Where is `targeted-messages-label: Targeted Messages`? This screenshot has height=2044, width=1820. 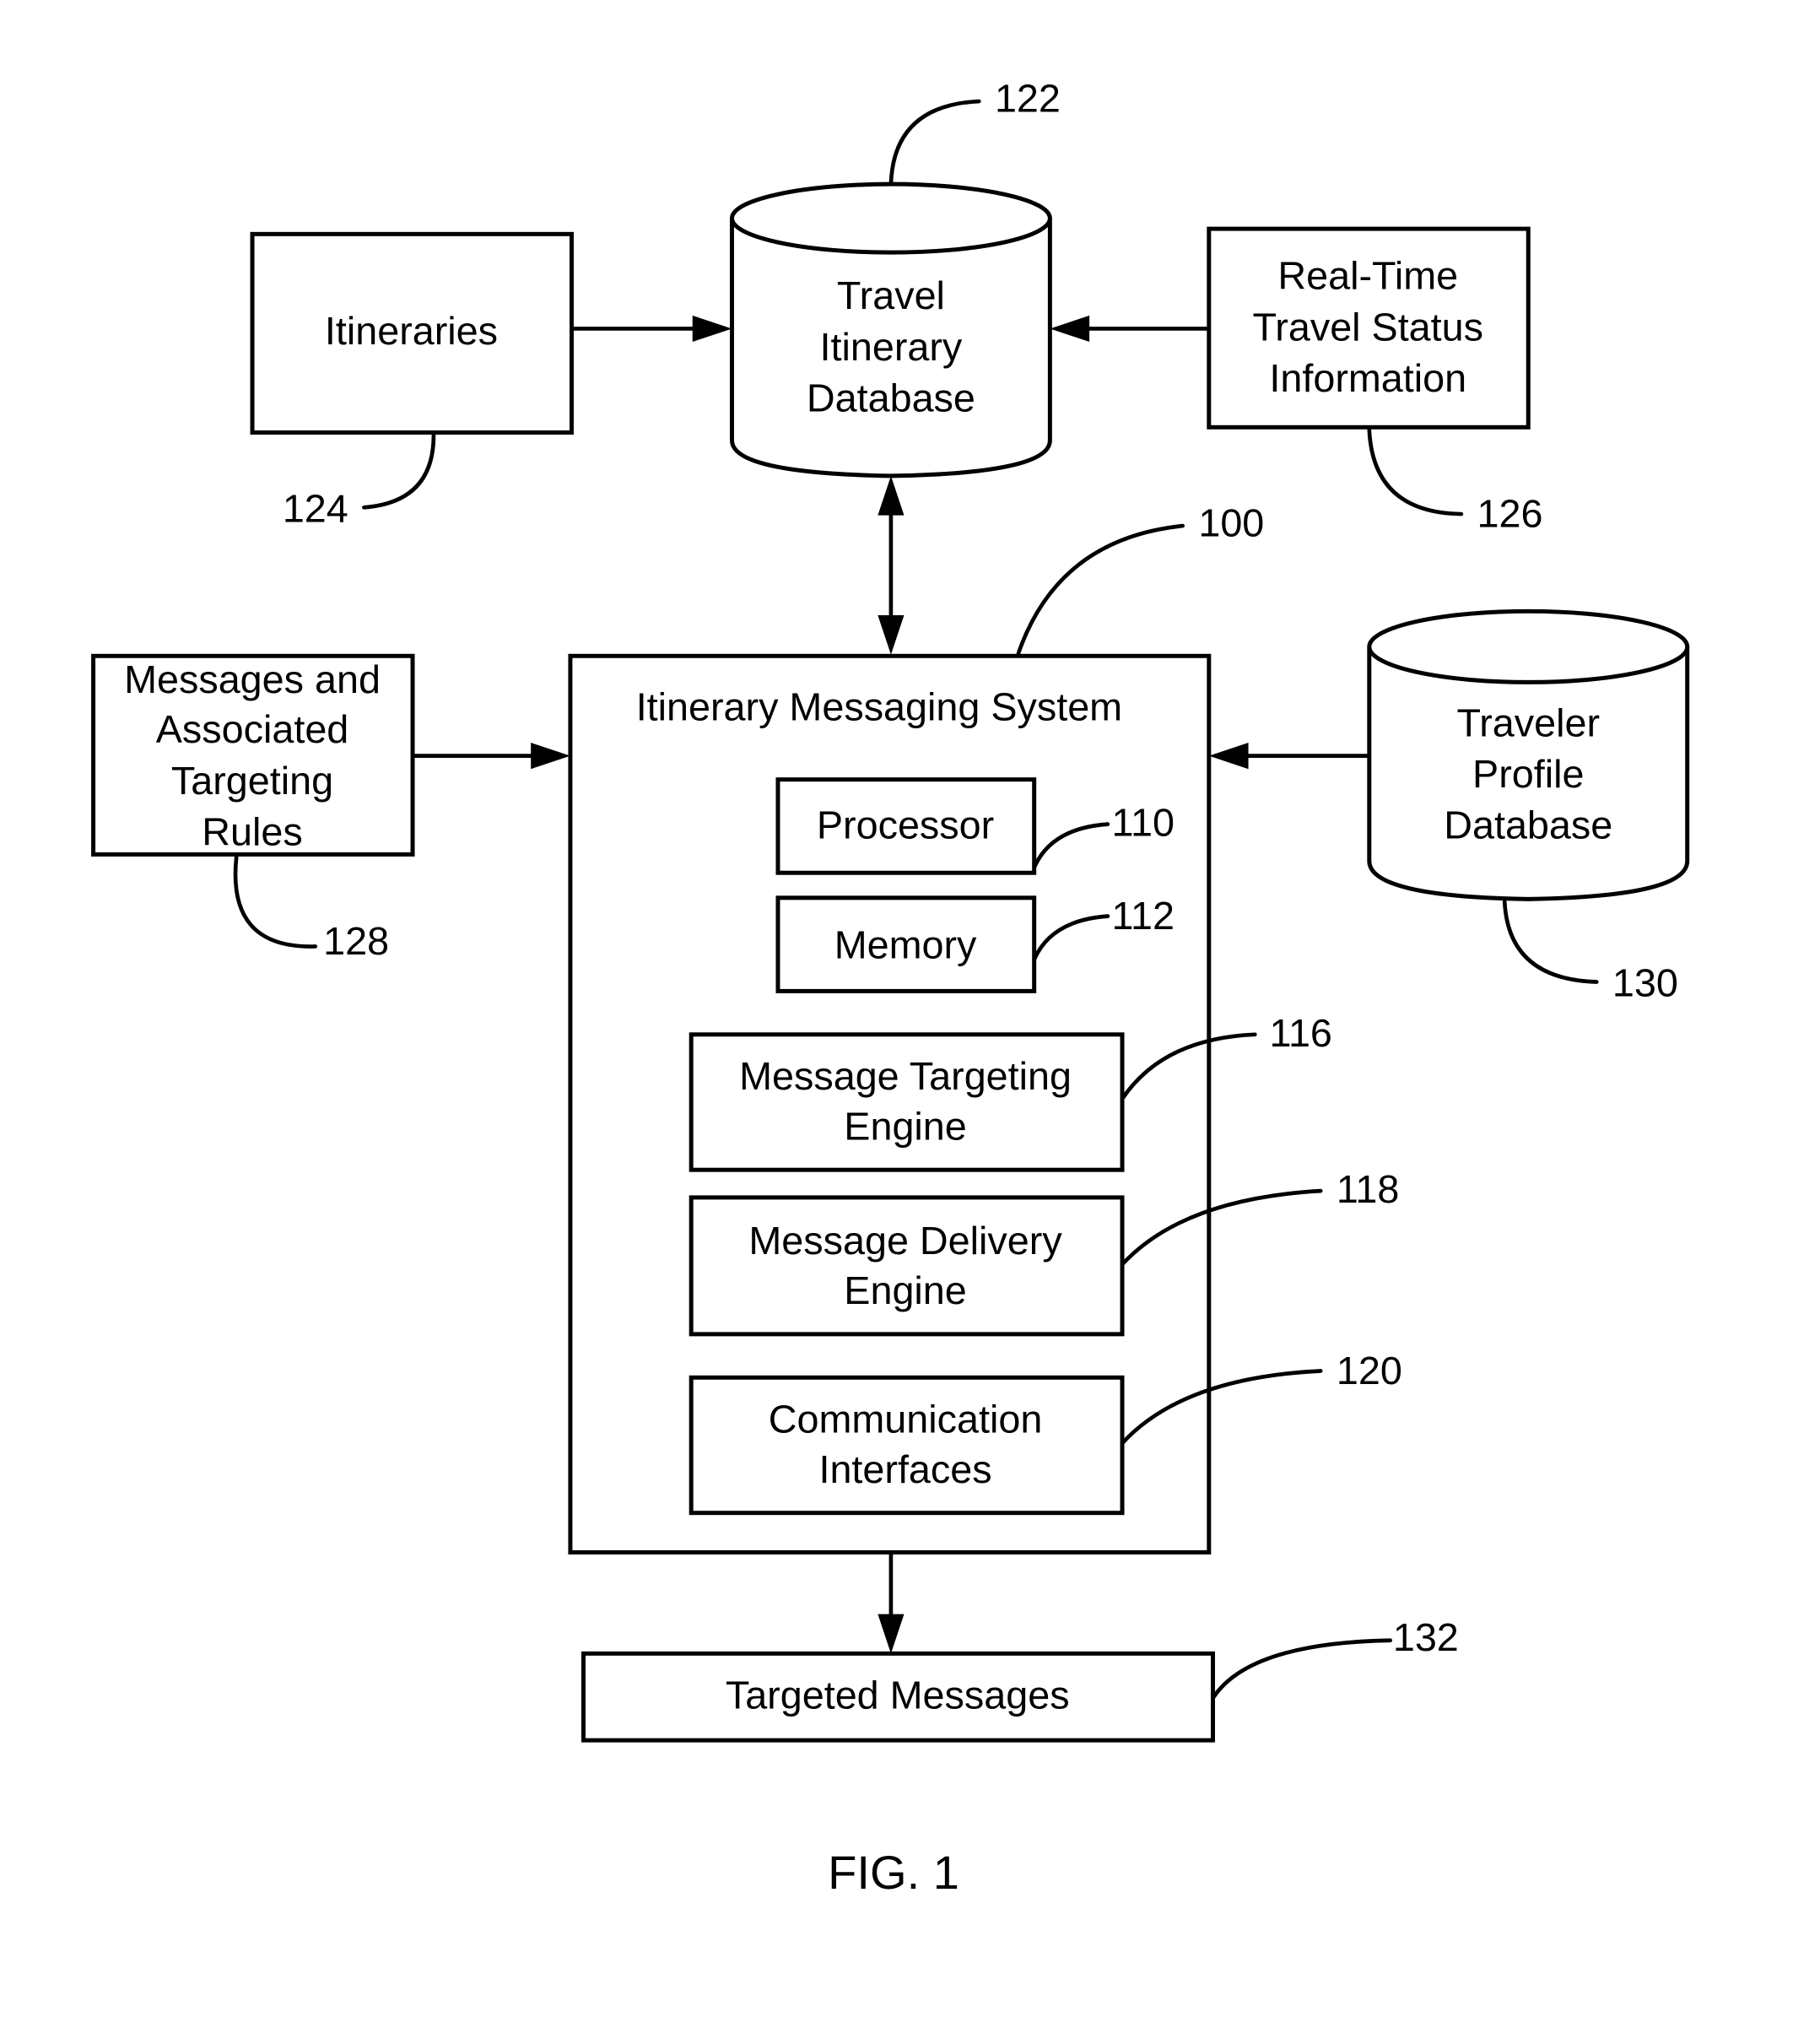
targeted-messages-label: Targeted Messages is located at coordinates (898, 1696).